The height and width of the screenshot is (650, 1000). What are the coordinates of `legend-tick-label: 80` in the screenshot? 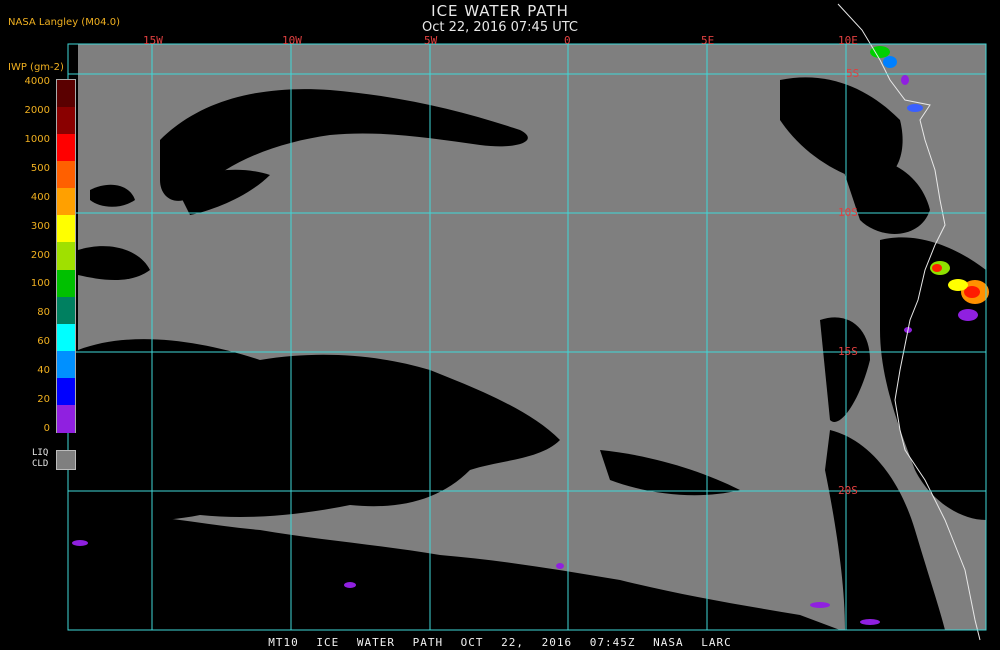 It's located at (43, 313).